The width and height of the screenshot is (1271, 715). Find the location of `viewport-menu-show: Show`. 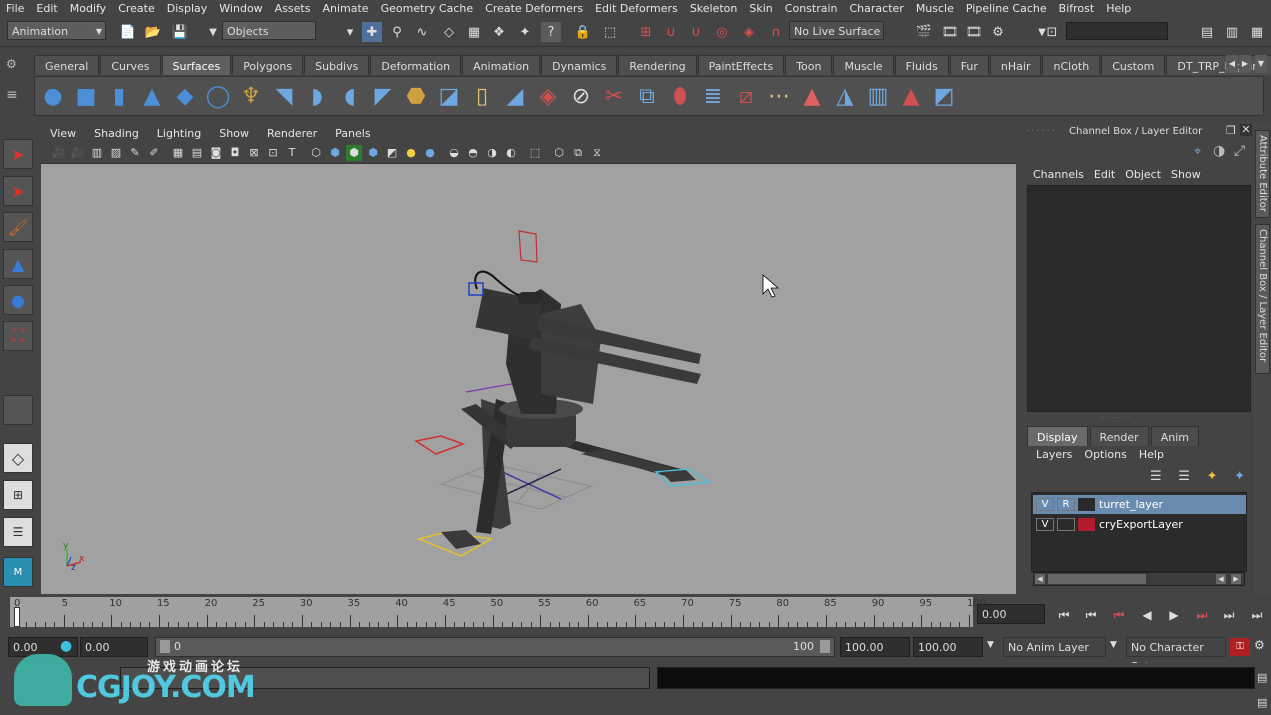

viewport-menu-show: Show is located at coordinates (234, 133).